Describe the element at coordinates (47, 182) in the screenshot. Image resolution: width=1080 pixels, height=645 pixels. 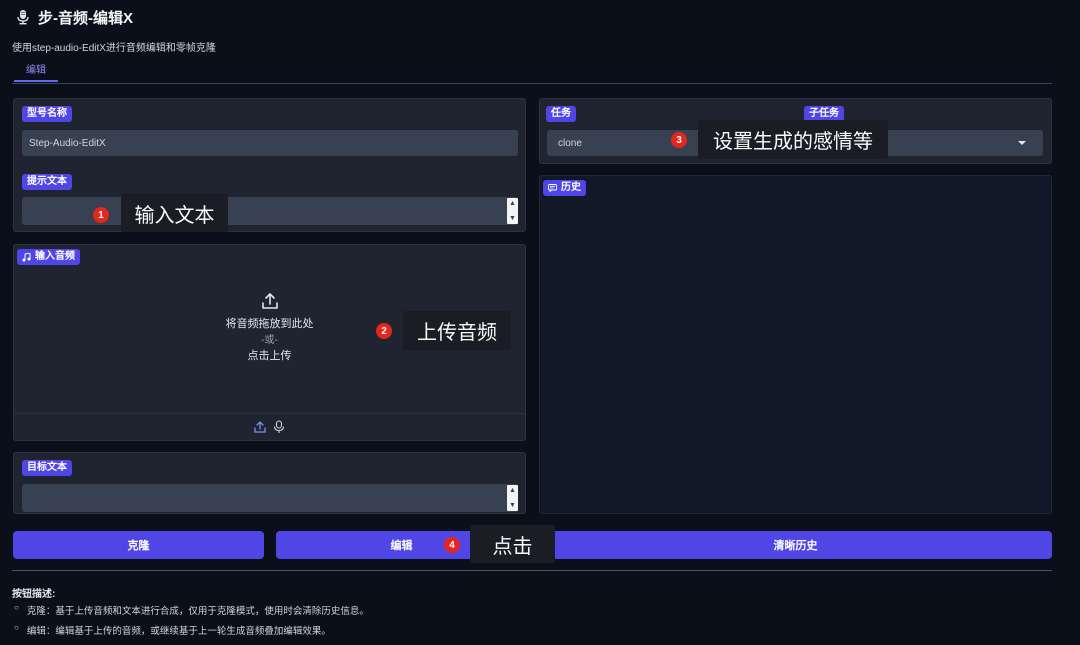
I see `prompt-text-label: 提示文本` at that location.